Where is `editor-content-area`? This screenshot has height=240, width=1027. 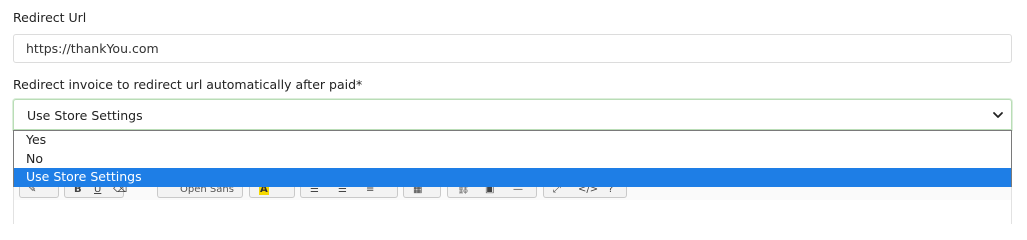
editor-content-area is located at coordinates (512, 212).